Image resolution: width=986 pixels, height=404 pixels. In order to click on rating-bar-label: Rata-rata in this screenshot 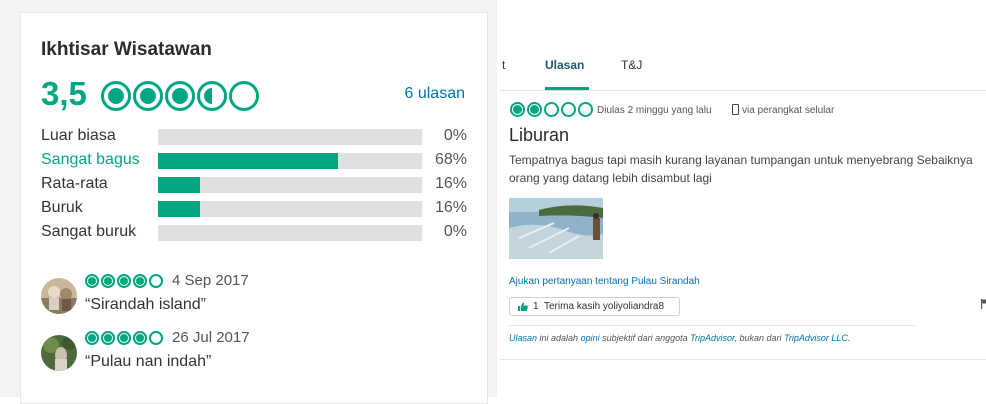, I will do `click(74, 183)`.